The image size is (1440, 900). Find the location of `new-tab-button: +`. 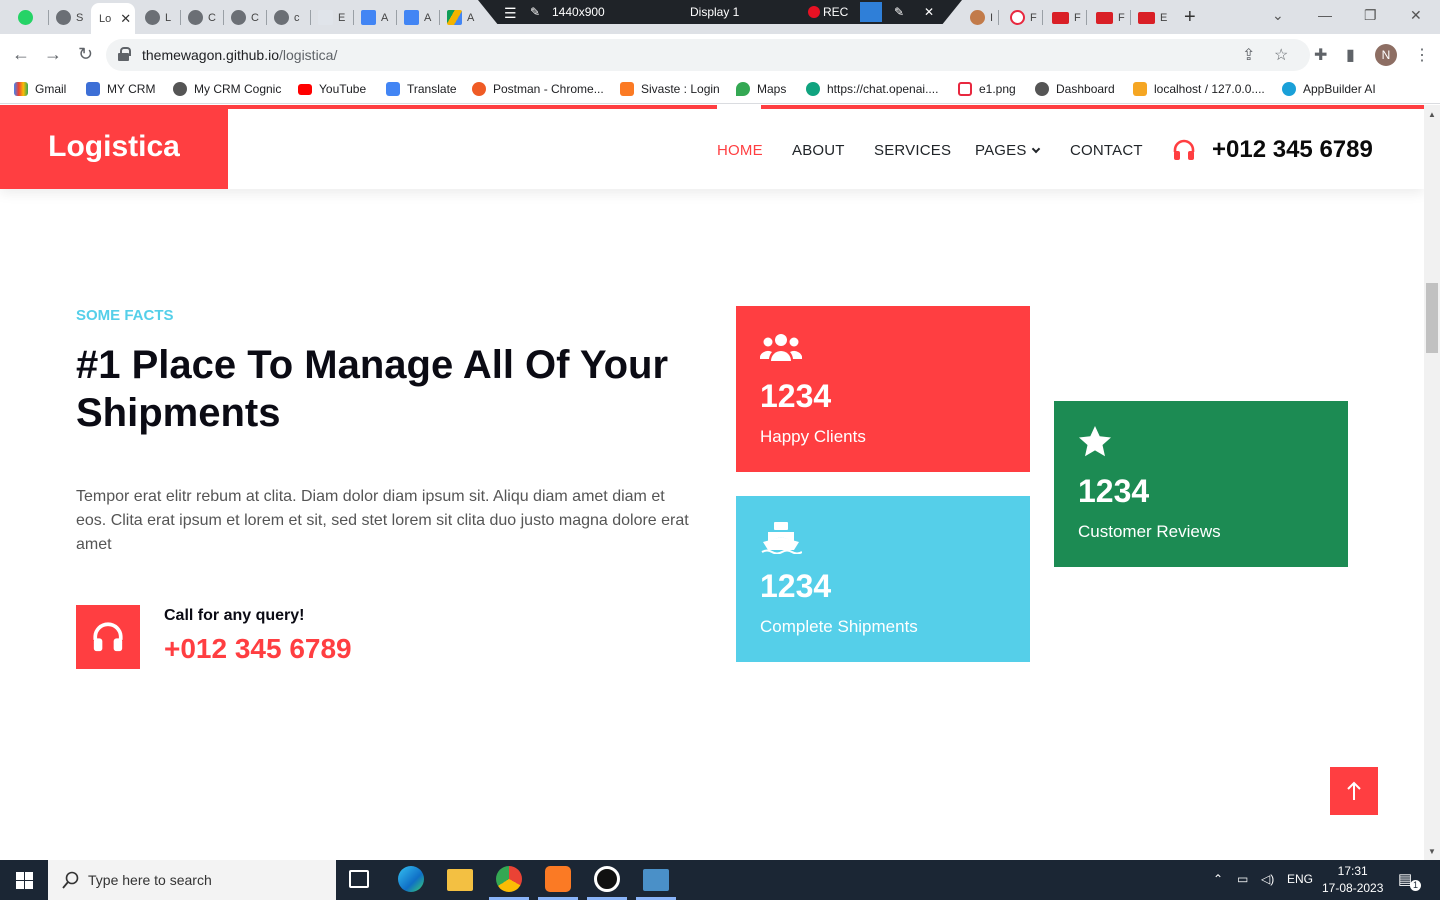

new-tab-button: + is located at coordinates (1190, 17).